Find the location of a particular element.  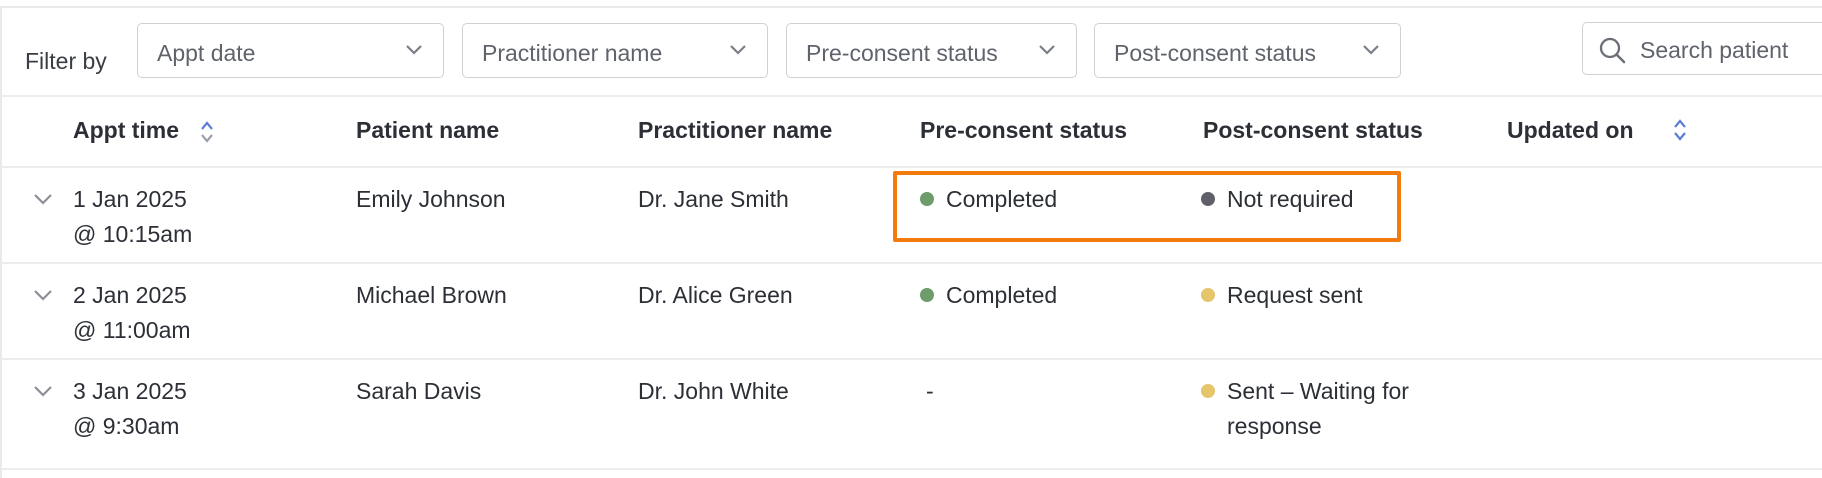

post-consent-status-text-line2: response is located at coordinates (1274, 426).